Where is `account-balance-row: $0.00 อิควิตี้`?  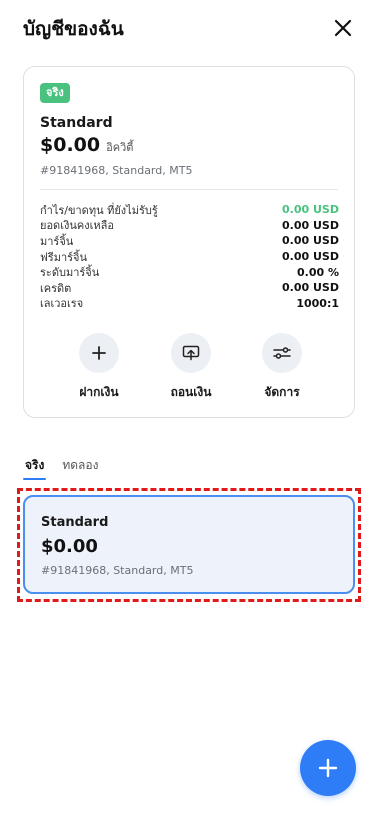 account-balance-row: $0.00 อิควิตี้ is located at coordinates (86, 145).